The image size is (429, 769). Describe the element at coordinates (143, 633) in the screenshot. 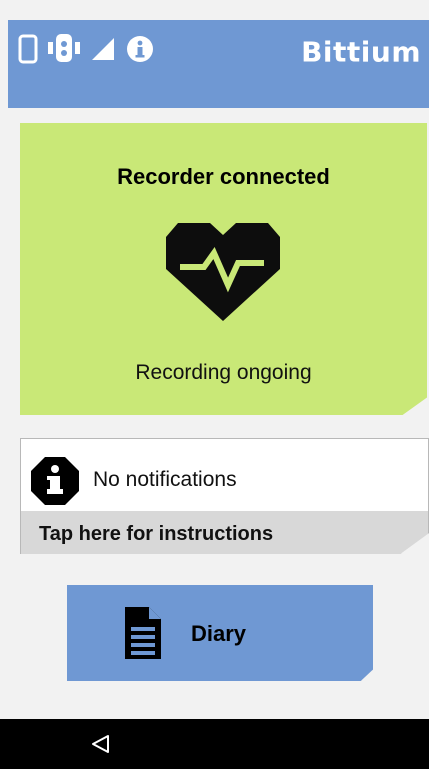

I see `document-icon` at that location.